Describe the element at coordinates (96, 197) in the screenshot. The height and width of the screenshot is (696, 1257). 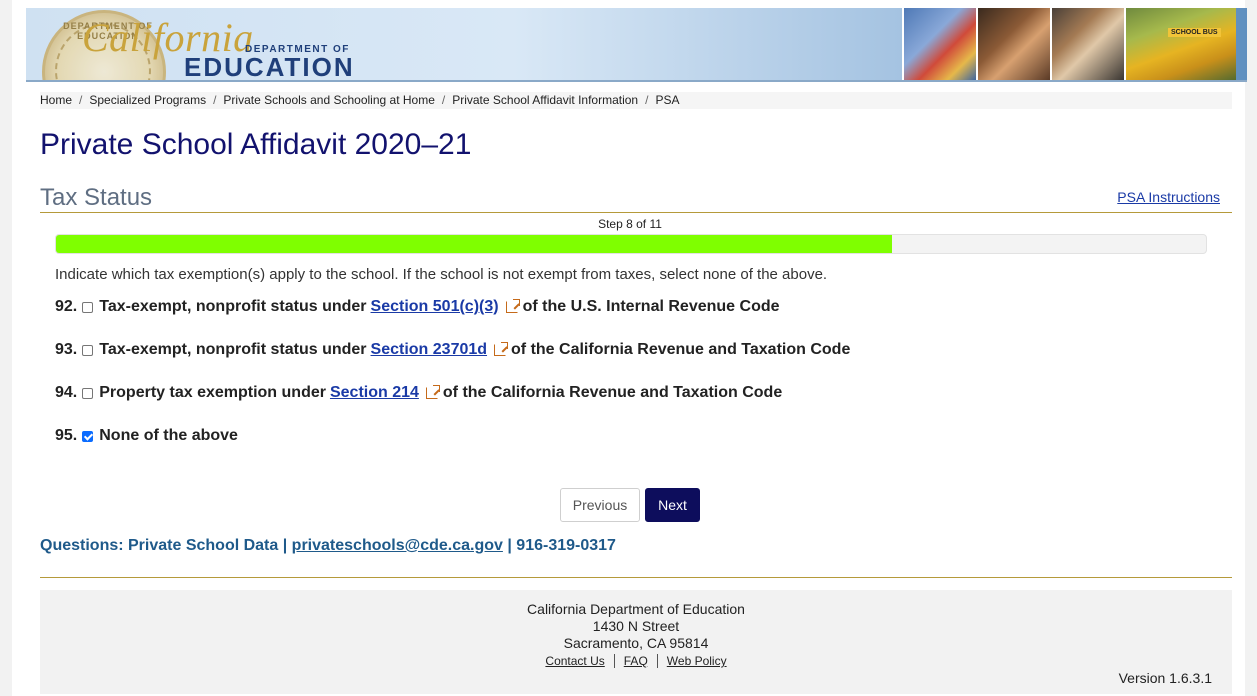
I see `section-title: Tax Status` at that location.